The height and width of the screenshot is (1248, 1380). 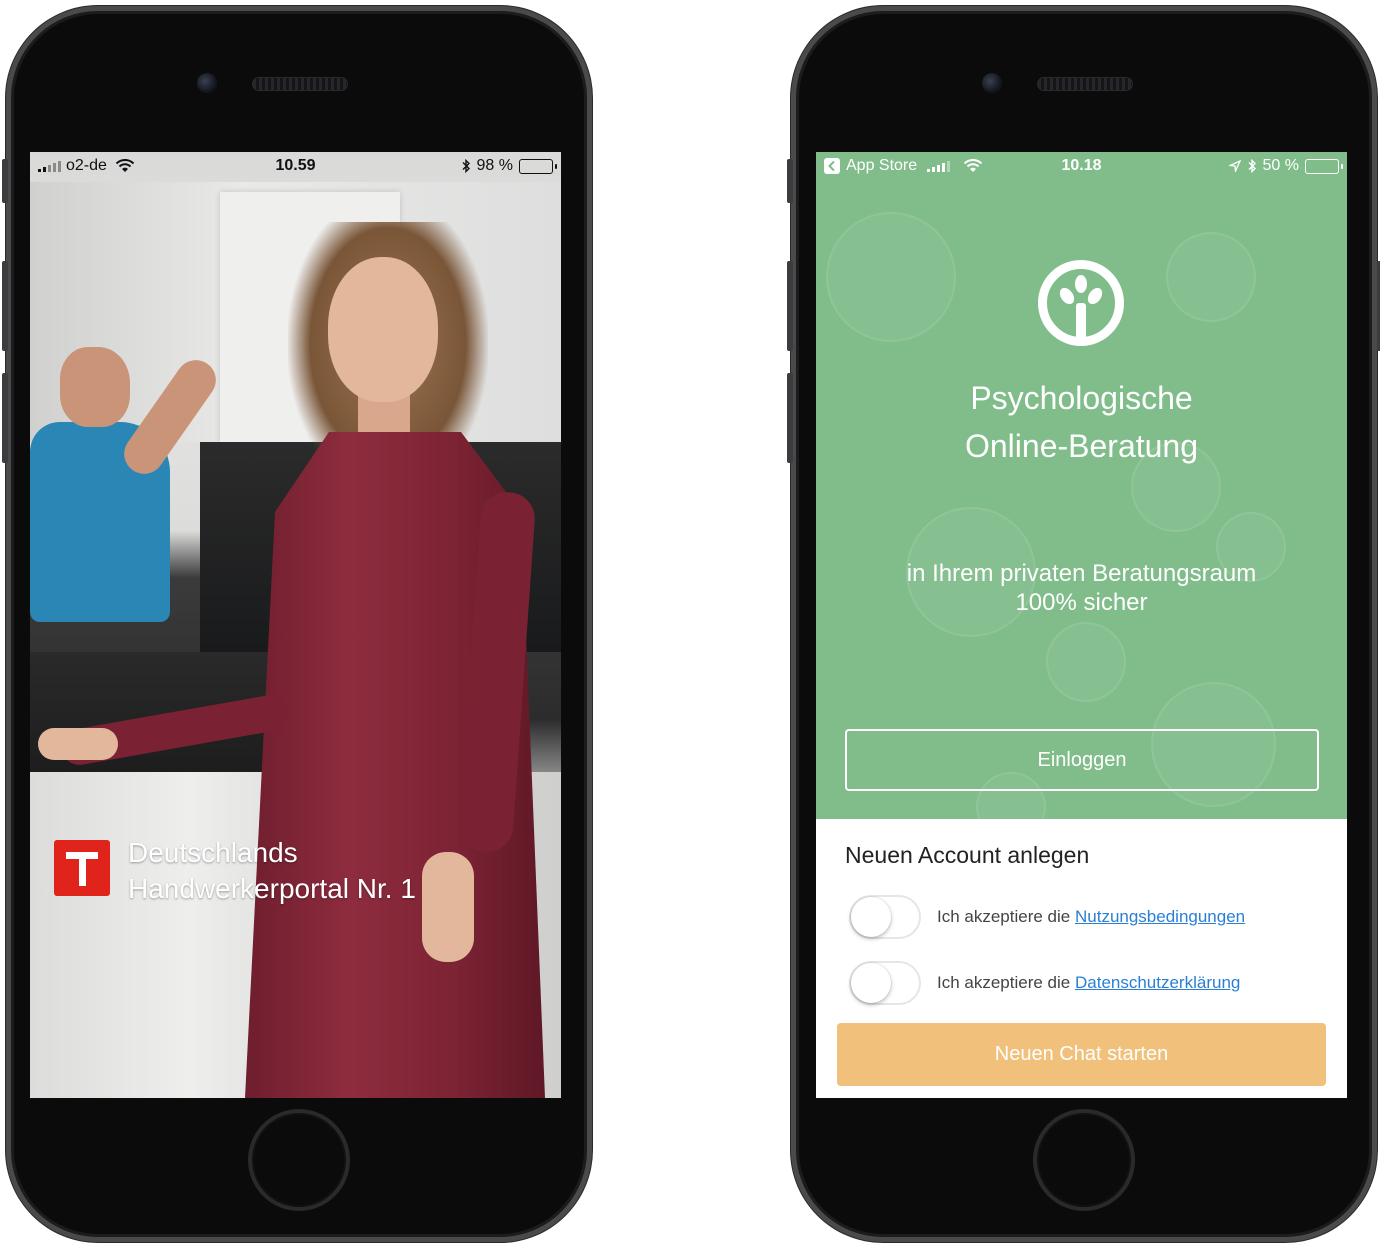 What do you see at coordinates (1081, 602) in the screenshot?
I see `subtitle-line2: 100% sicher` at bounding box center [1081, 602].